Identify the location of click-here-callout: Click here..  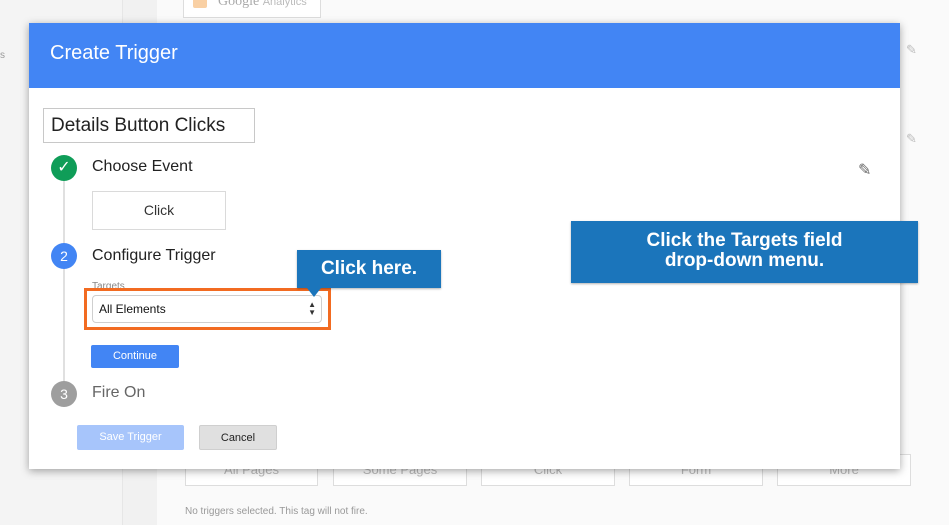
(369, 269).